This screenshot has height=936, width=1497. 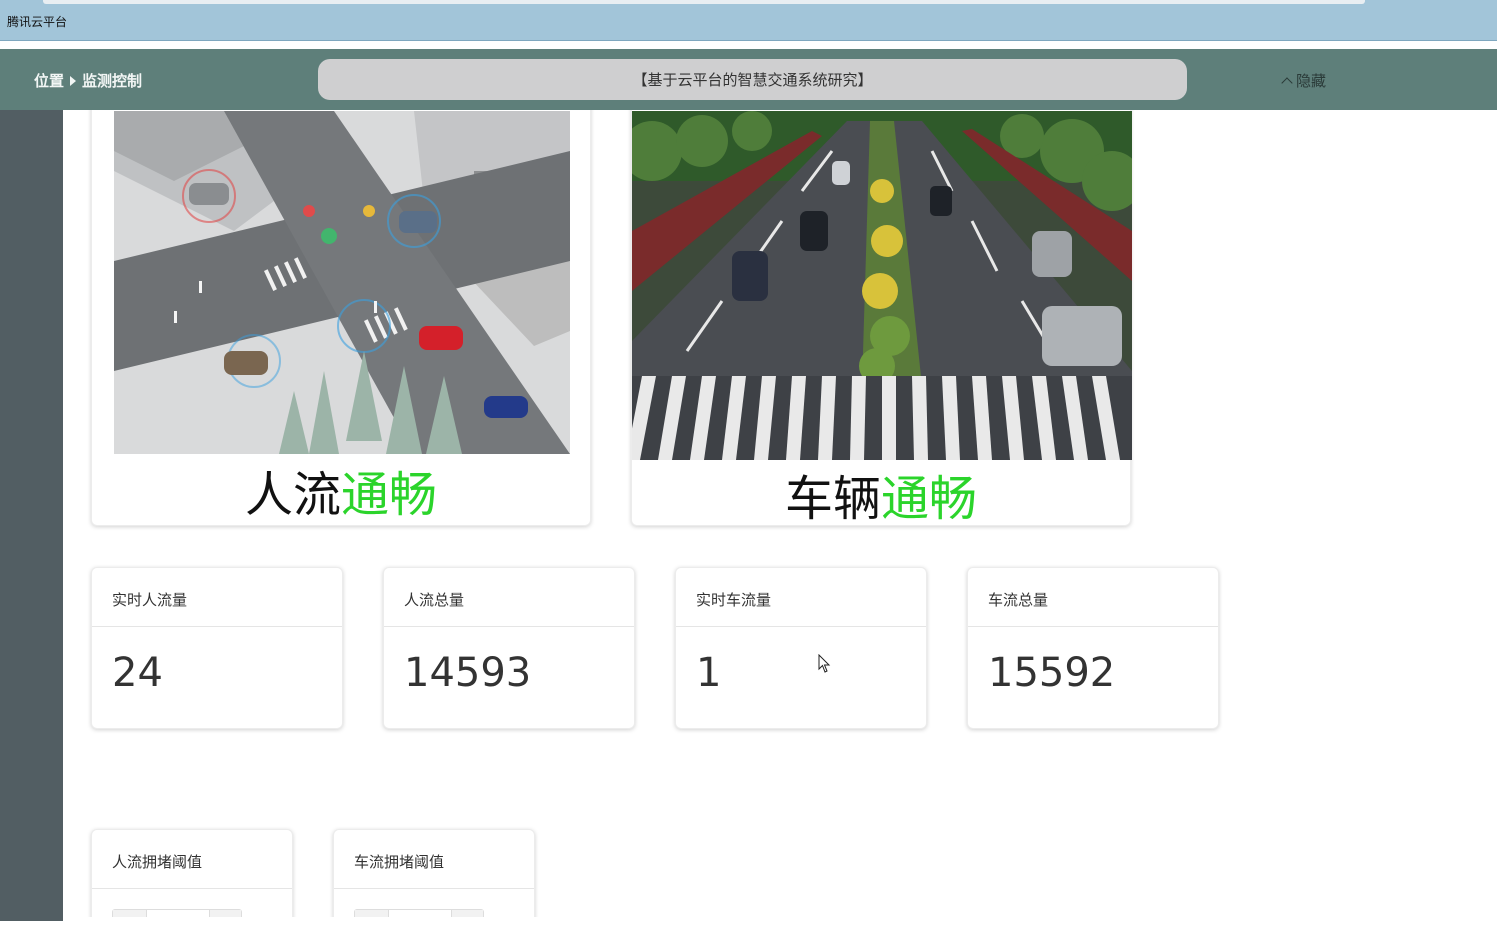 What do you see at coordinates (832, 499) in the screenshot?
I see `vehicle-status-subject: 车辆` at bounding box center [832, 499].